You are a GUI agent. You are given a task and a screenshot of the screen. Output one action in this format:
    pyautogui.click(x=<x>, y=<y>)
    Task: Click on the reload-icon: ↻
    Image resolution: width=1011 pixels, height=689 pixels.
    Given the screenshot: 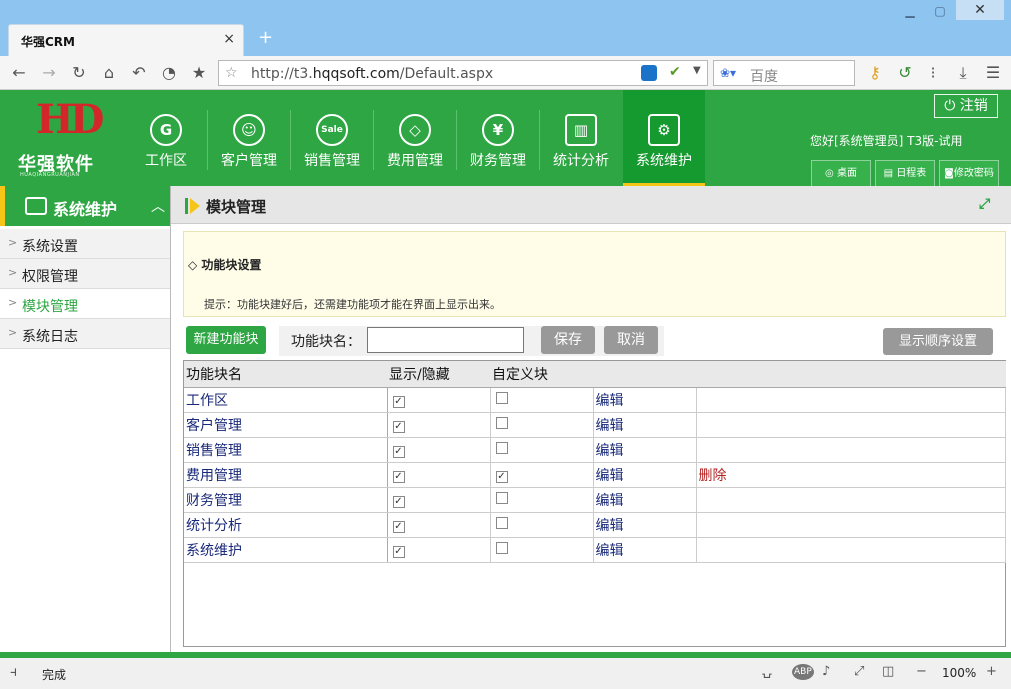 What is the action you would take?
    pyautogui.click(x=79, y=73)
    